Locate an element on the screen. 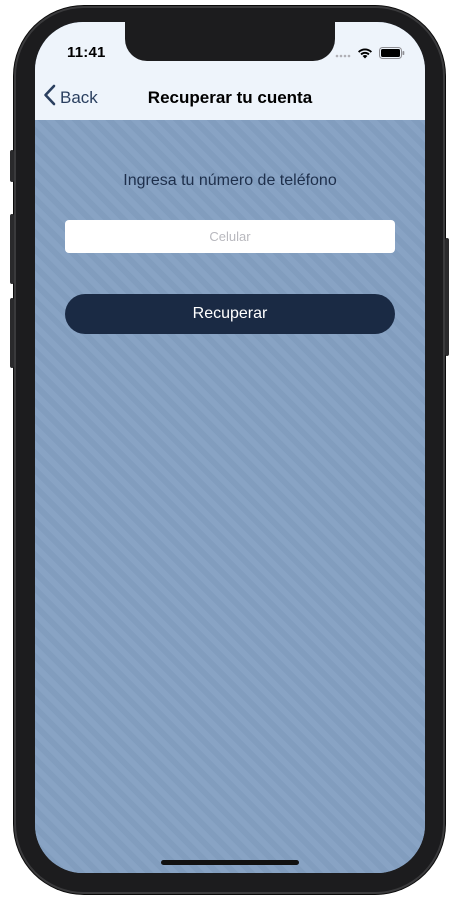 The image size is (459, 901). navigation-bar: Back Recuperar tu cuenta is located at coordinates (230, 97).